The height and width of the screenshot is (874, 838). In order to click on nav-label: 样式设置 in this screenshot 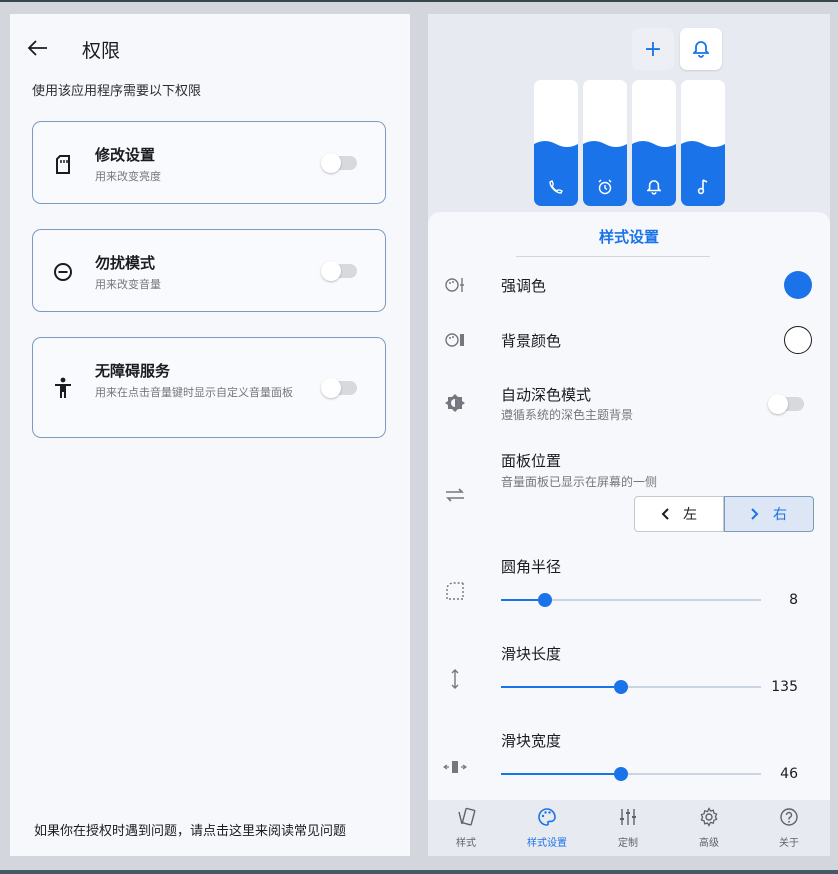, I will do `click(547, 843)`.